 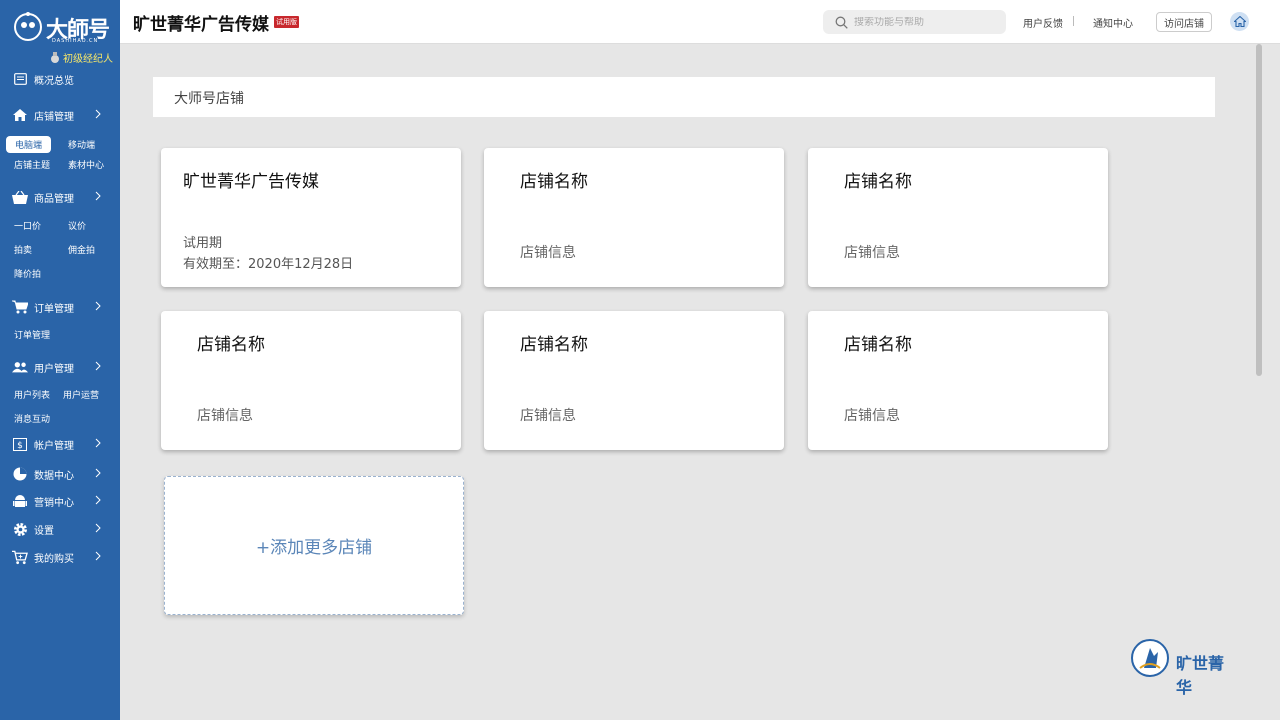 I want to click on pie-chart-icon, so click(x=20, y=474).